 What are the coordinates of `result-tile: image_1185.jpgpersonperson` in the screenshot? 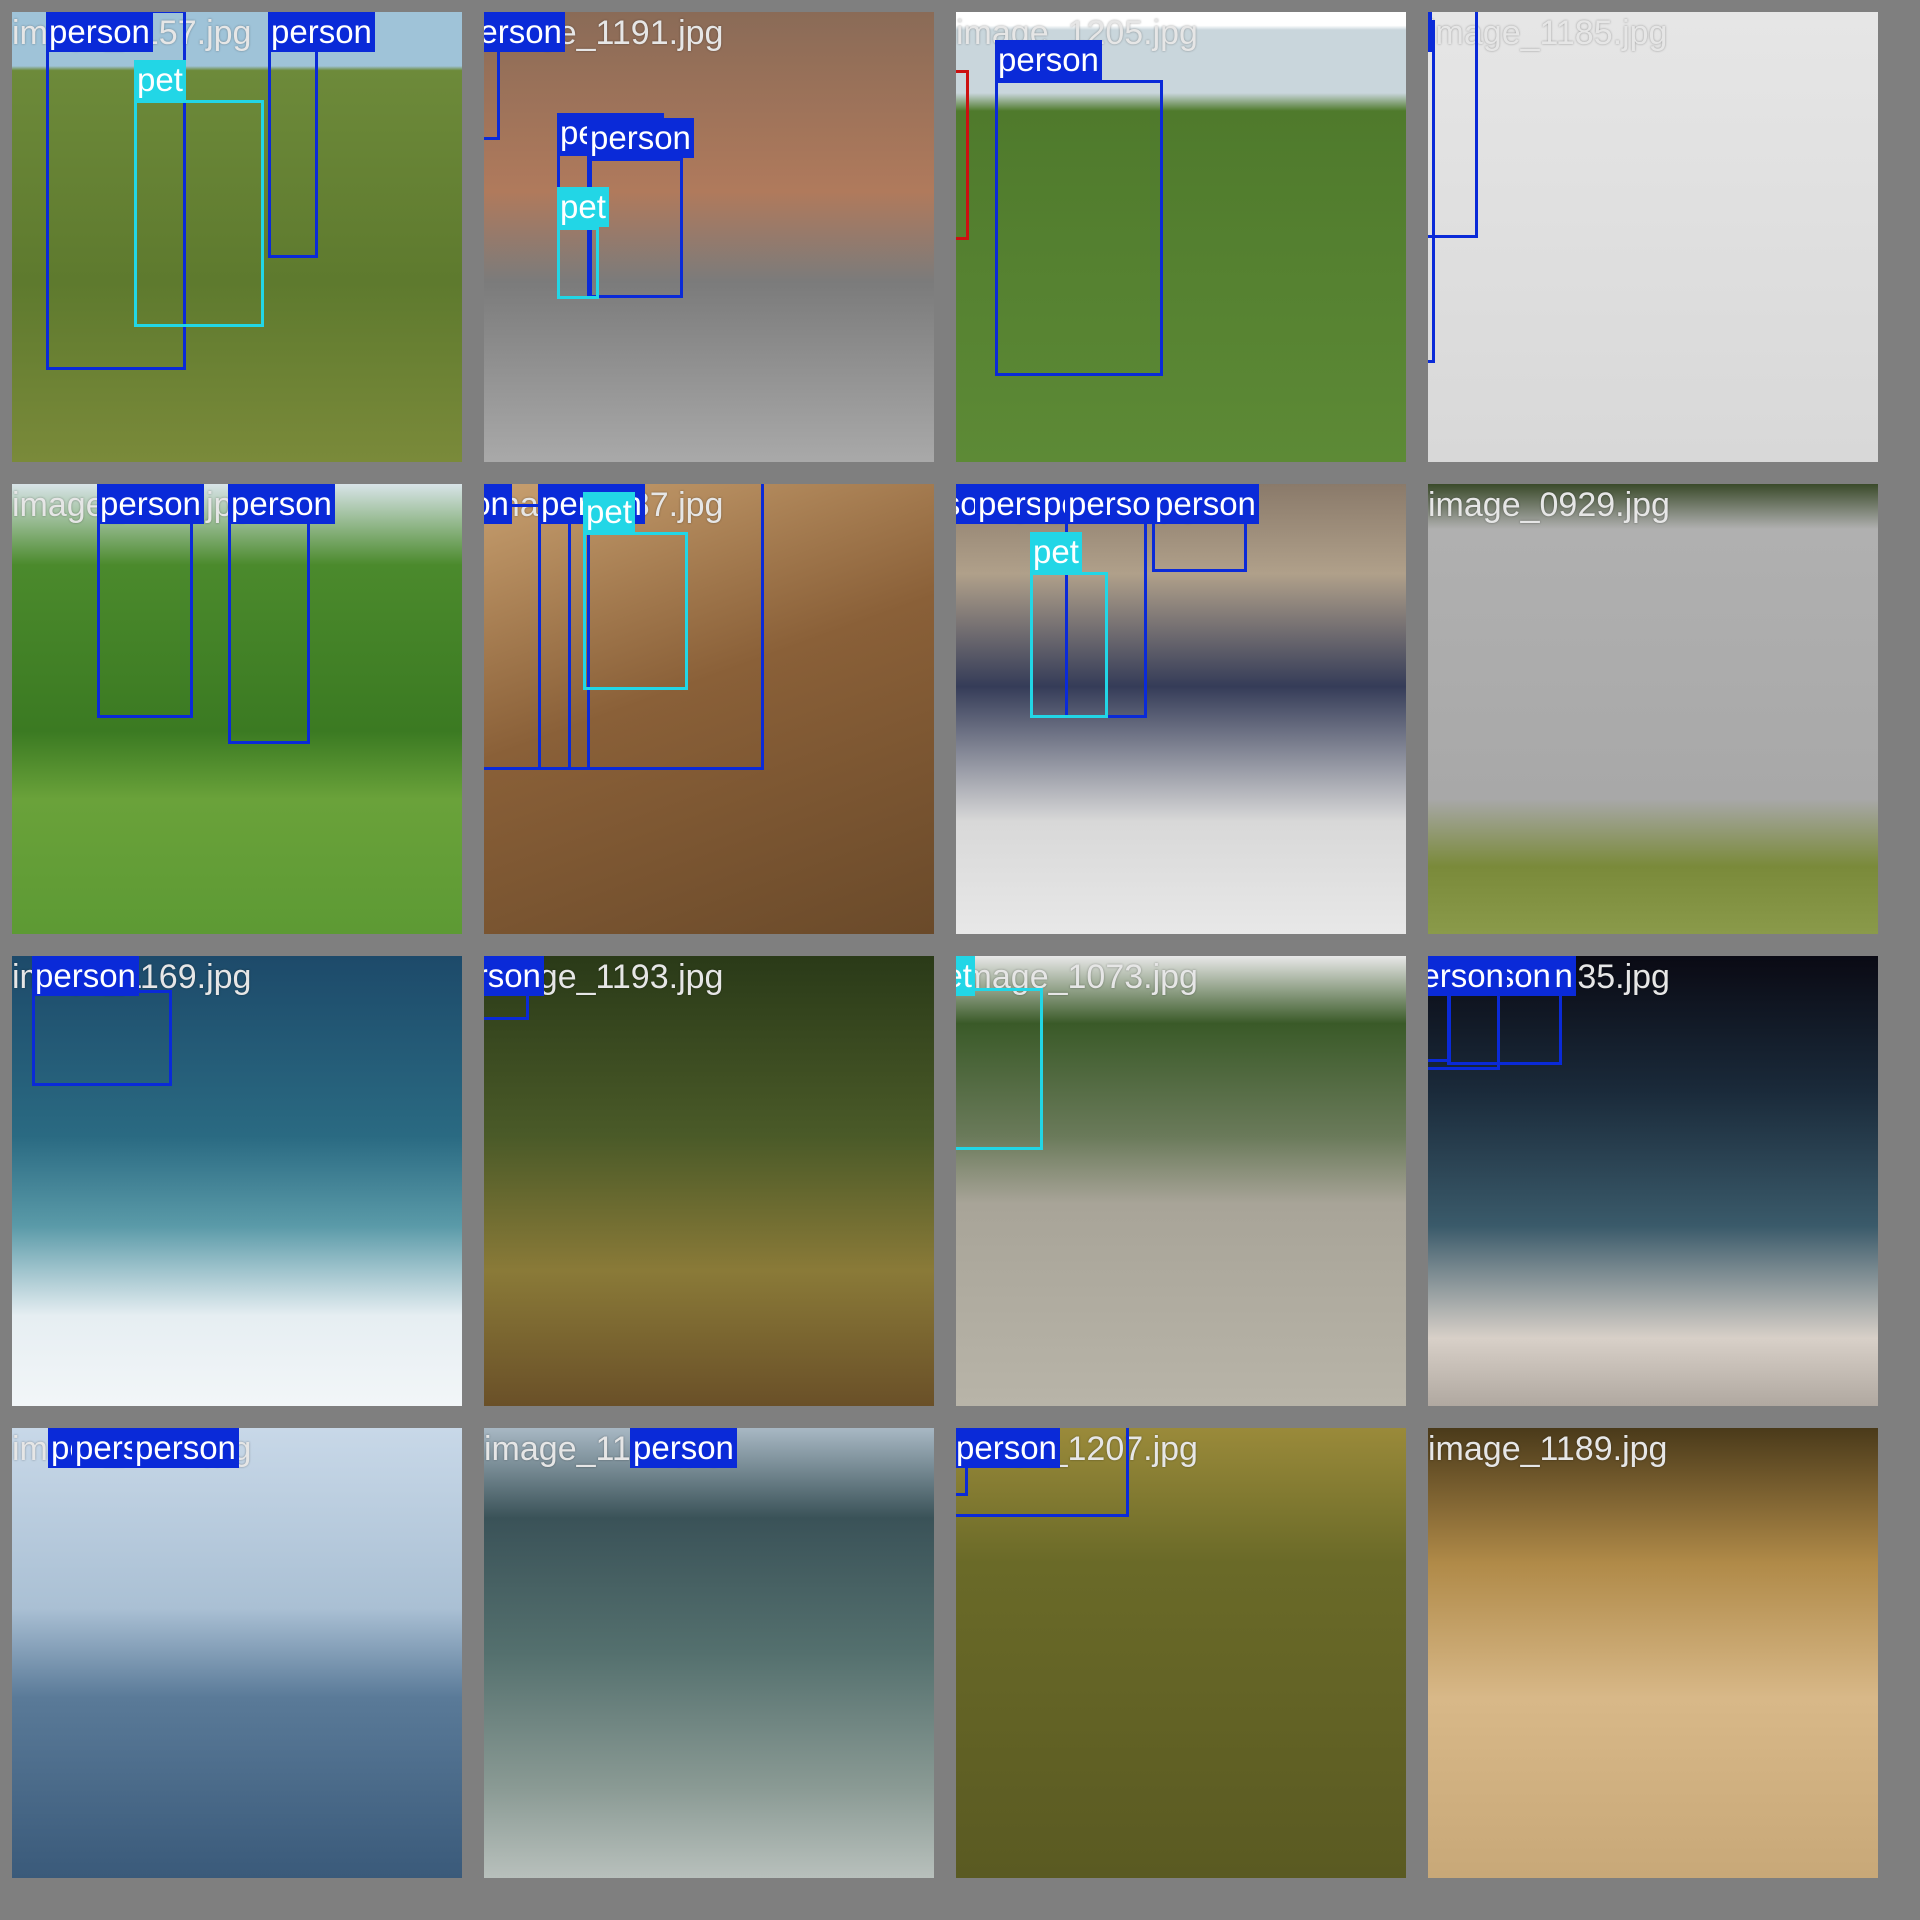 It's located at (1653, 237).